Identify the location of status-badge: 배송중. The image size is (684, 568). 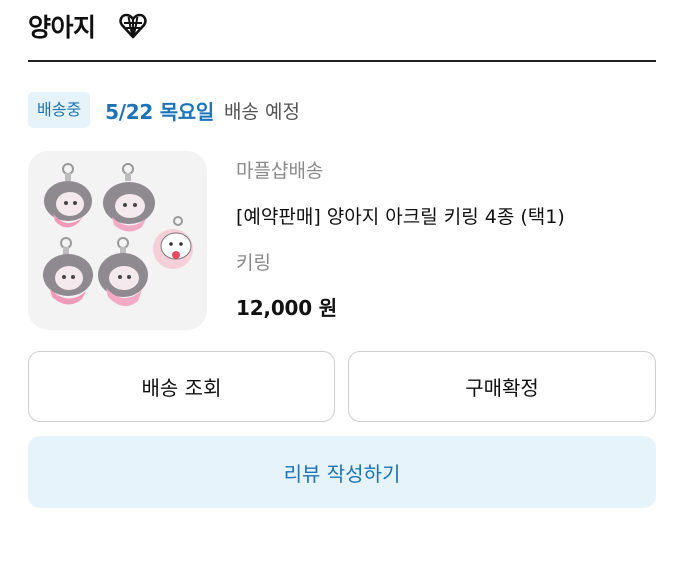
(59, 110).